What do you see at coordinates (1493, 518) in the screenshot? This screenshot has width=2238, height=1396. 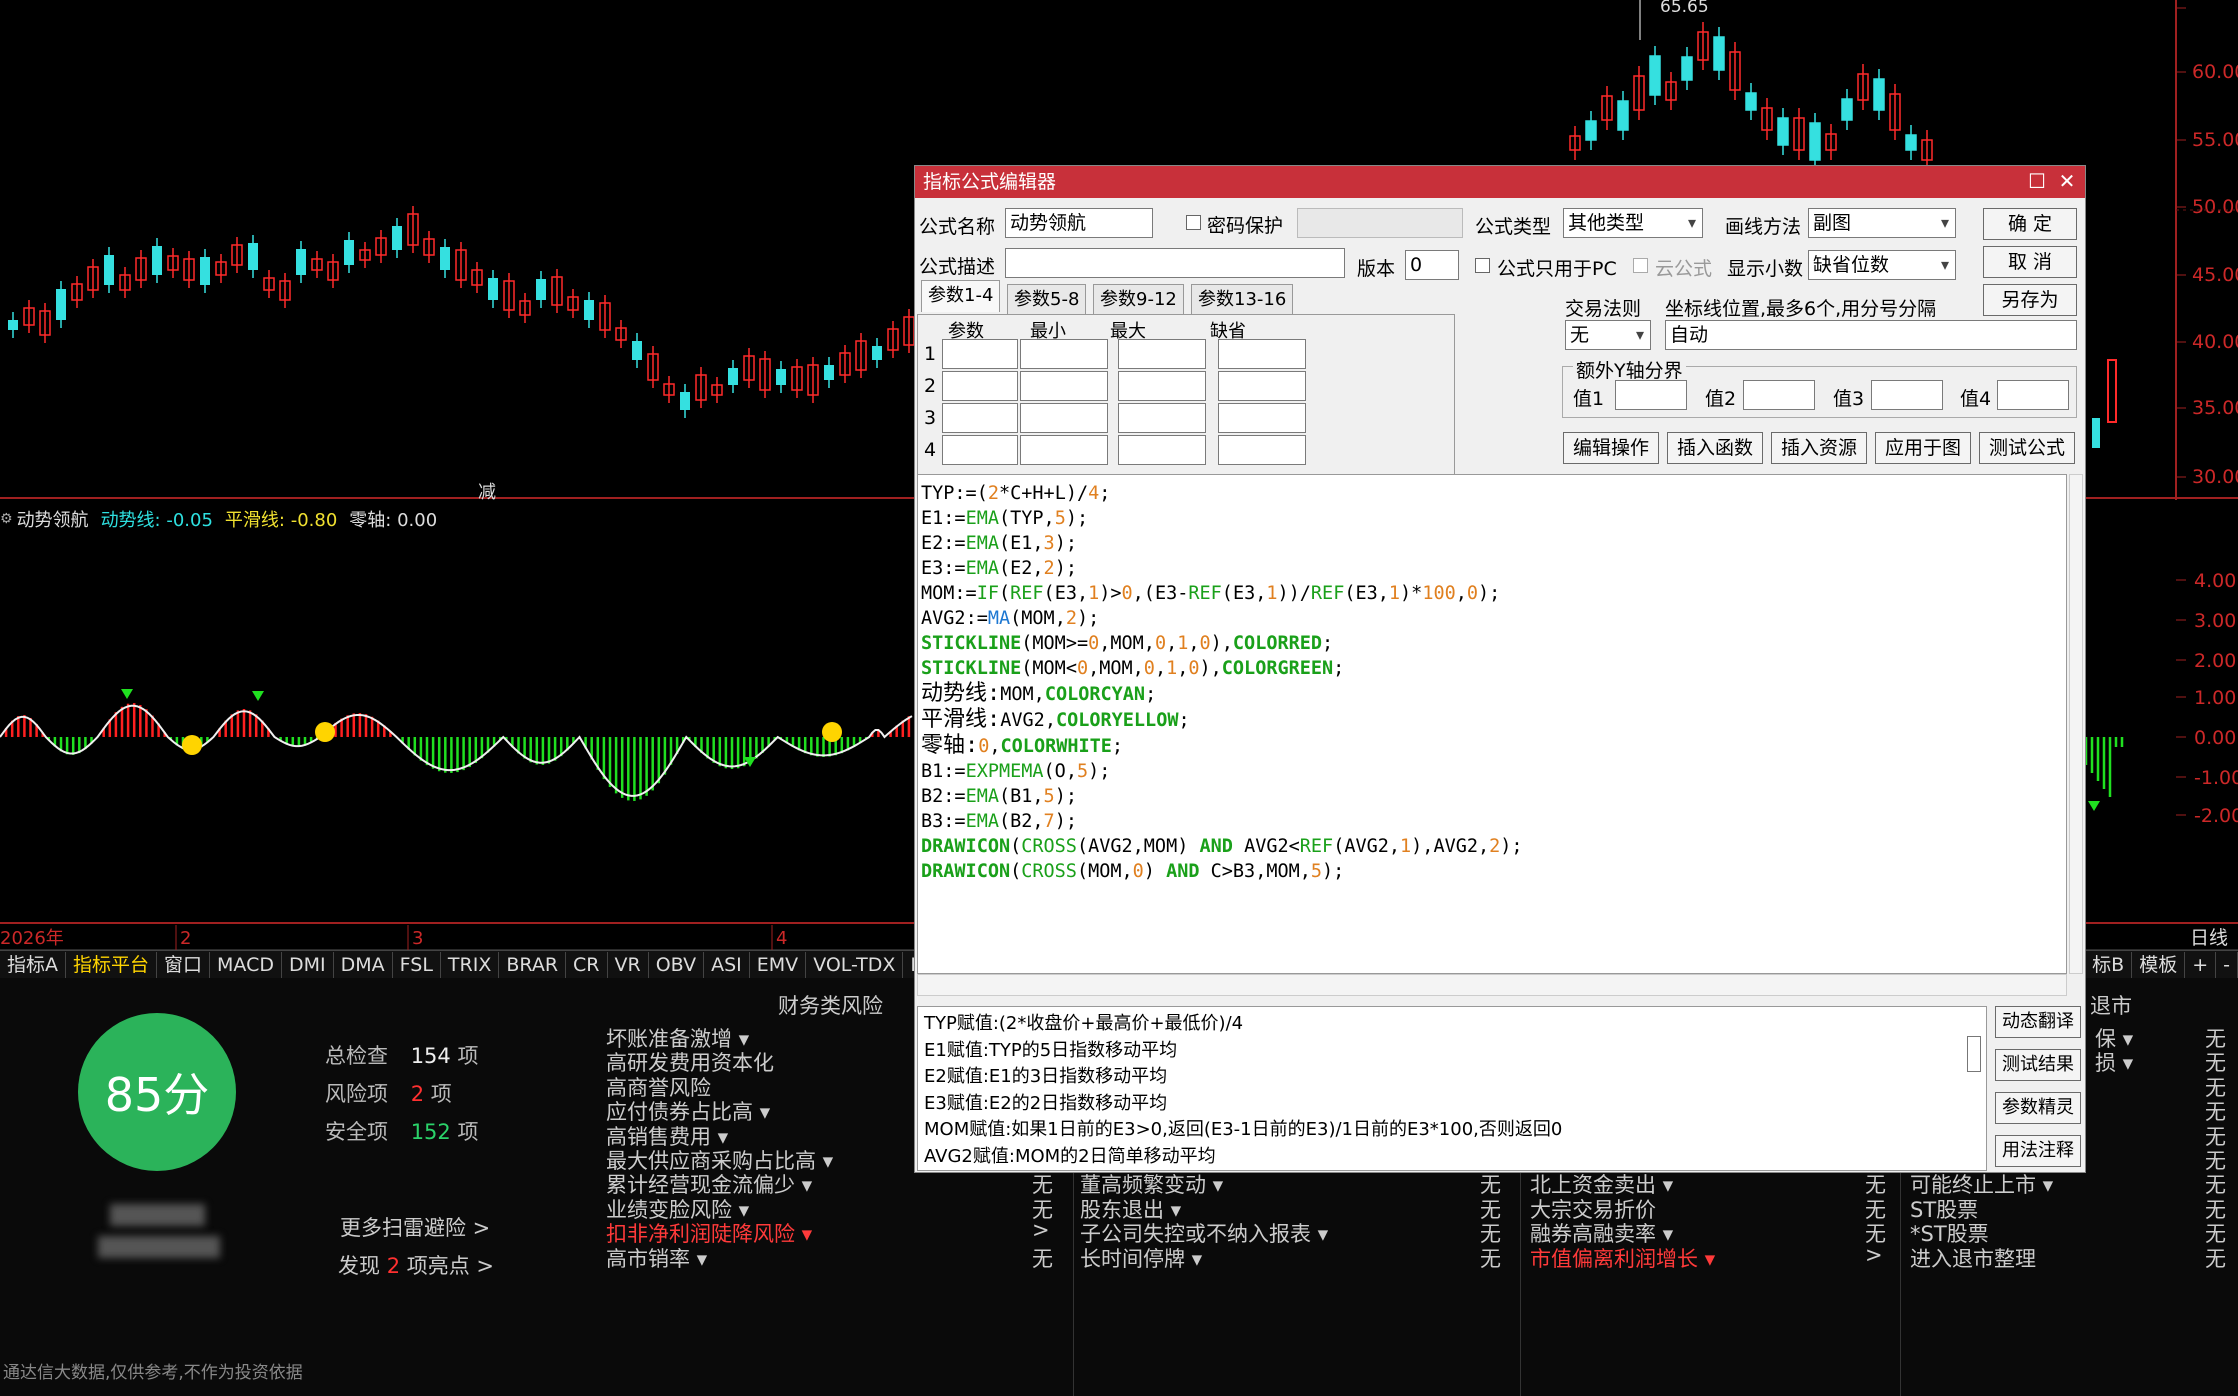 I see `code-line: E1:=EMA(TYP,5);` at bounding box center [1493, 518].